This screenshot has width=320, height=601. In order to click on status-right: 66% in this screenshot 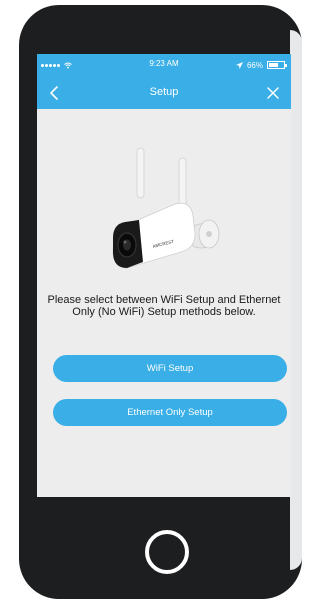, I will do `click(261, 65)`.